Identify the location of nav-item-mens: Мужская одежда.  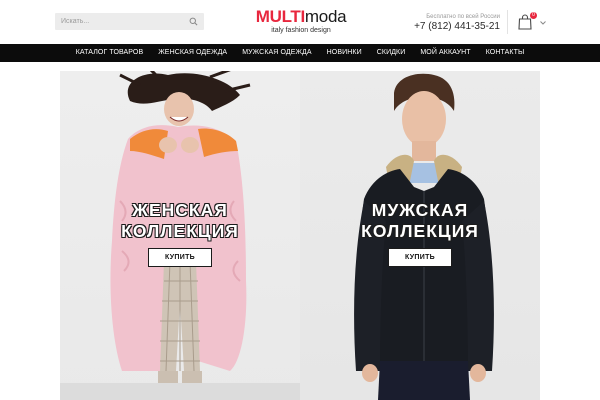
(277, 53).